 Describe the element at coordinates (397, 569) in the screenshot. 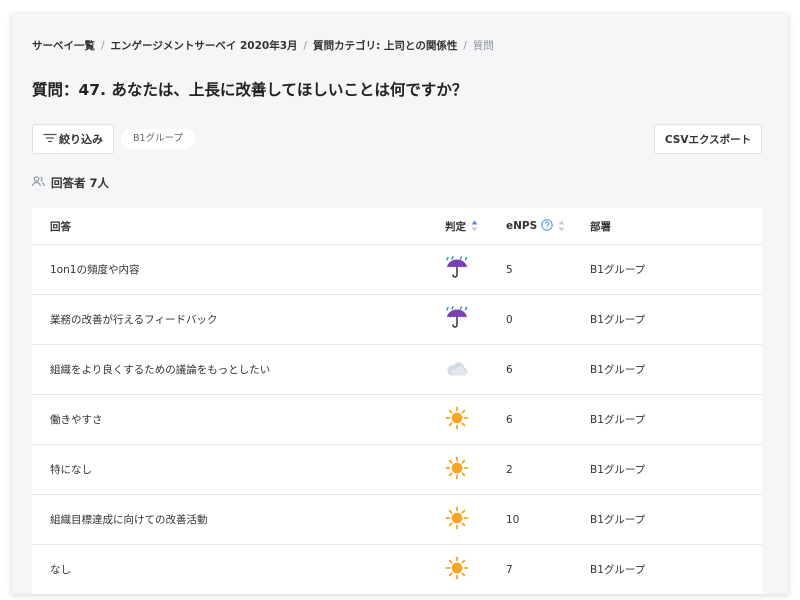

I see `table-row: なし 7 B1グループ` at that location.